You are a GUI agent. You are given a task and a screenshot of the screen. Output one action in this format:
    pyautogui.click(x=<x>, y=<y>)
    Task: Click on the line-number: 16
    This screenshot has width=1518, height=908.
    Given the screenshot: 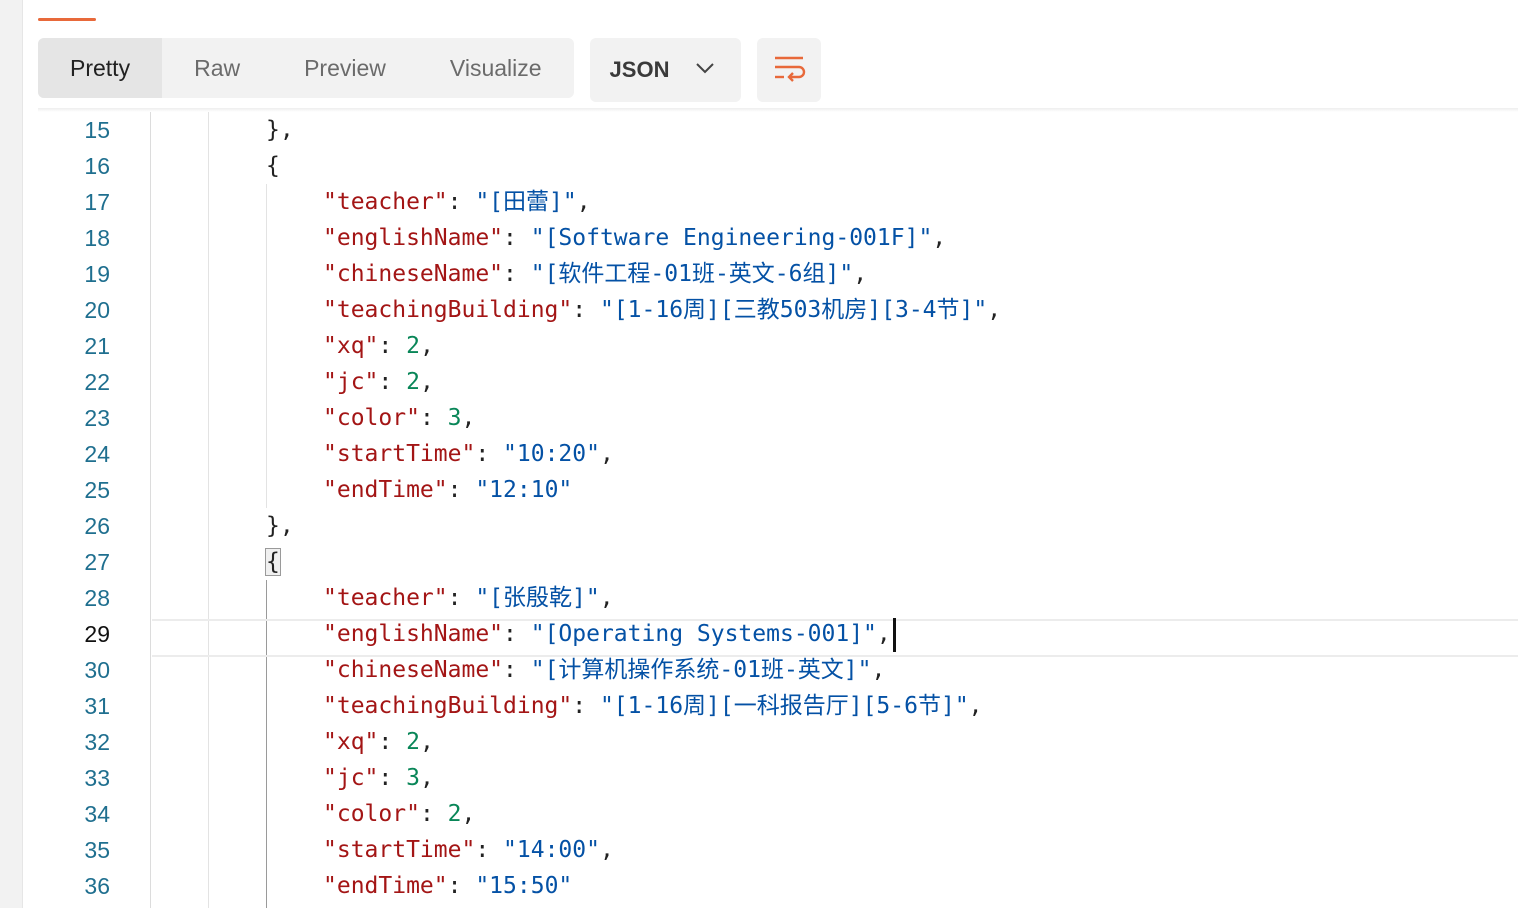 What is the action you would take?
    pyautogui.click(x=97, y=166)
    